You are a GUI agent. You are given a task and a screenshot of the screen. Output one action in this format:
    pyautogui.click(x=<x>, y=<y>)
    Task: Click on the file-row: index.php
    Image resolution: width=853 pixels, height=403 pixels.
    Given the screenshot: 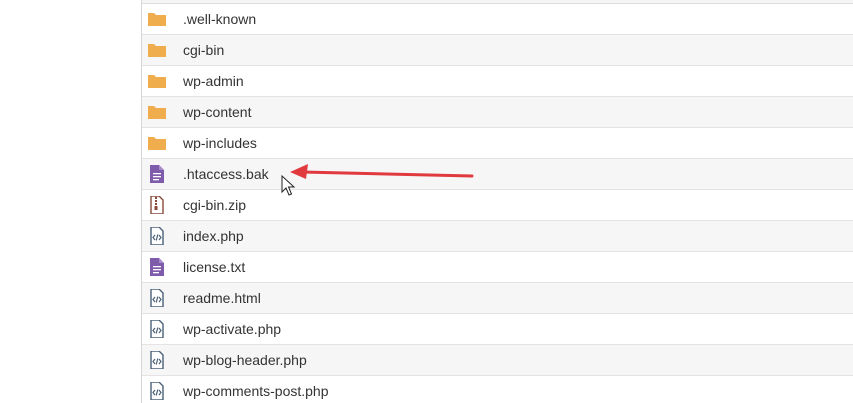 What is the action you would take?
    pyautogui.click(x=497, y=236)
    